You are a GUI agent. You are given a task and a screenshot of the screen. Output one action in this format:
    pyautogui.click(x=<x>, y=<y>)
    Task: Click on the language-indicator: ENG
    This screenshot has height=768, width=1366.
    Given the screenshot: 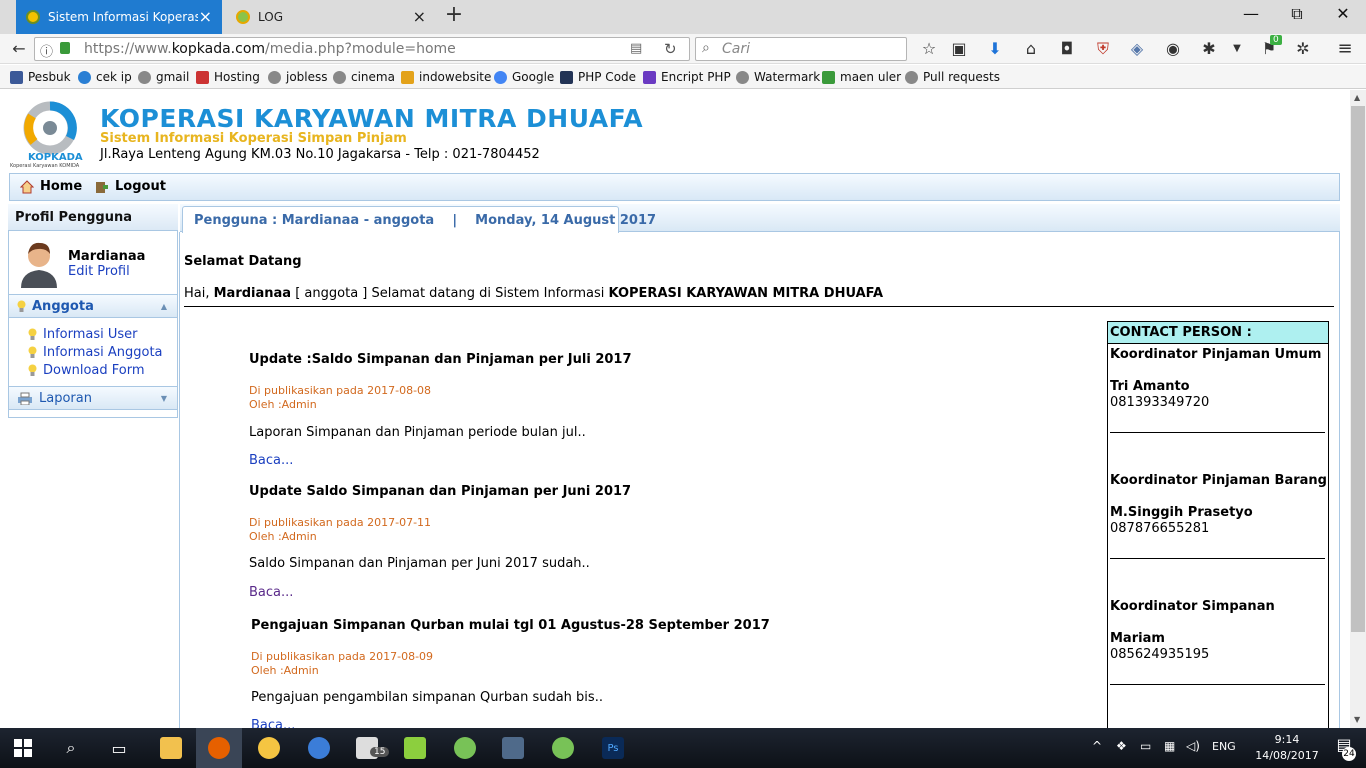 What is the action you would take?
    pyautogui.click(x=1224, y=746)
    